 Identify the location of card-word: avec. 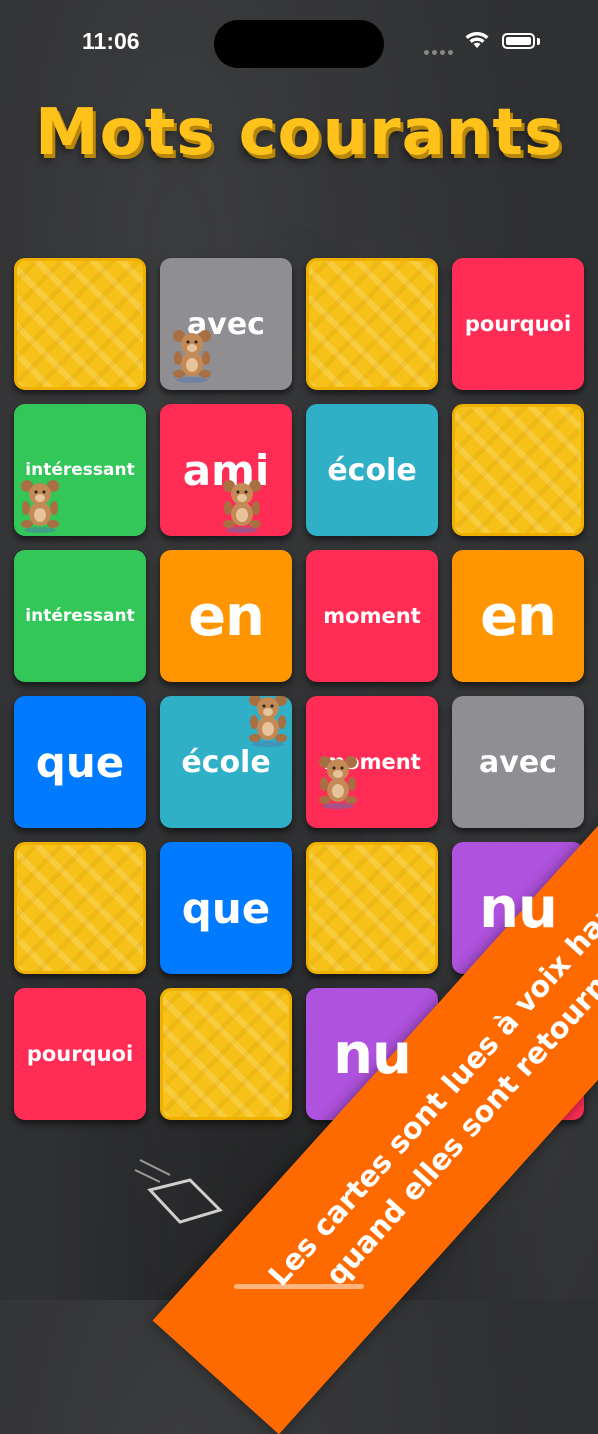
(518, 762).